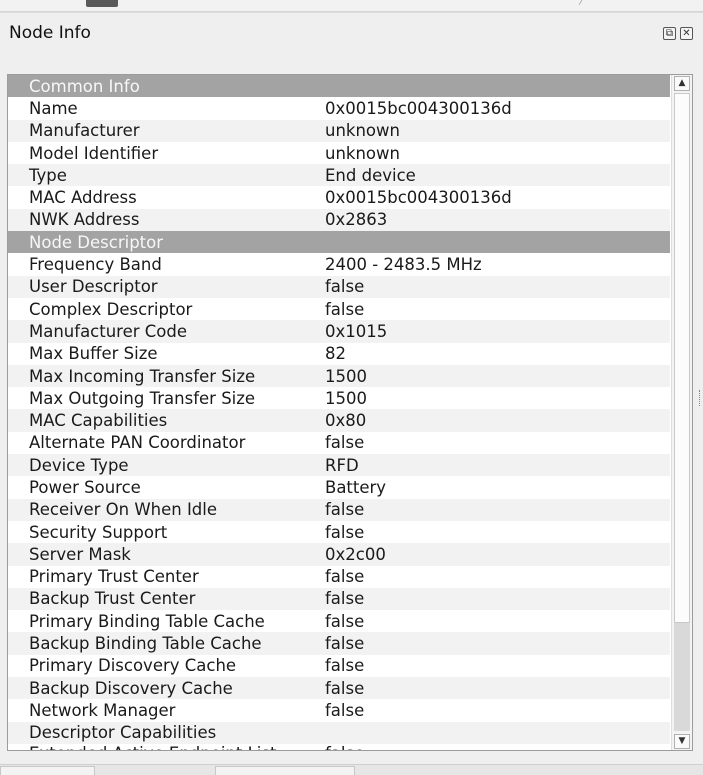  I want to click on property-name: Name, so click(53, 108).